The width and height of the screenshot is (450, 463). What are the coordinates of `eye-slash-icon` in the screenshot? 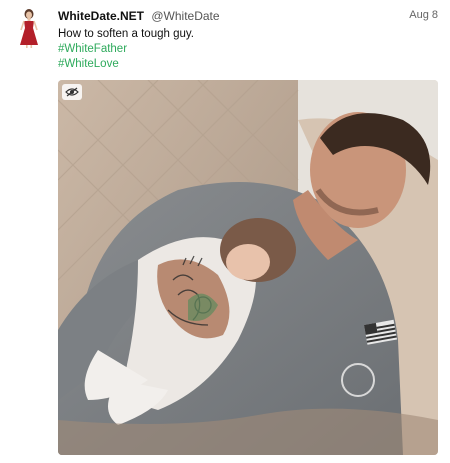 It's located at (72, 92).